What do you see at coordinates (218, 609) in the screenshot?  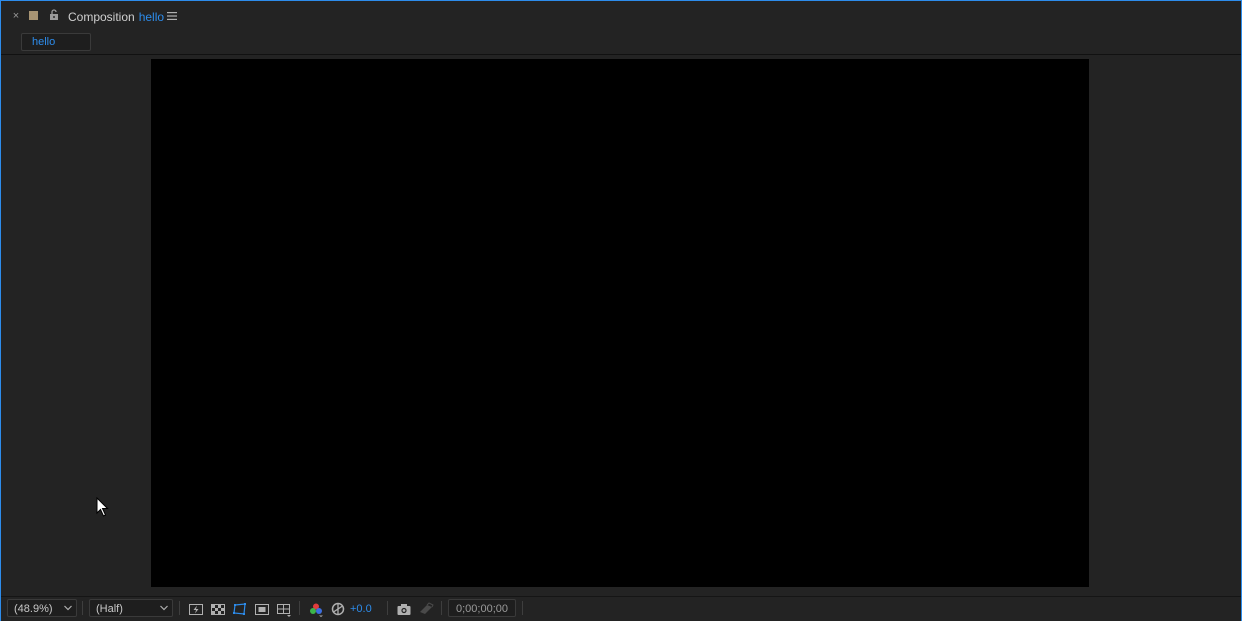 I see `transparency-grid-icon` at bounding box center [218, 609].